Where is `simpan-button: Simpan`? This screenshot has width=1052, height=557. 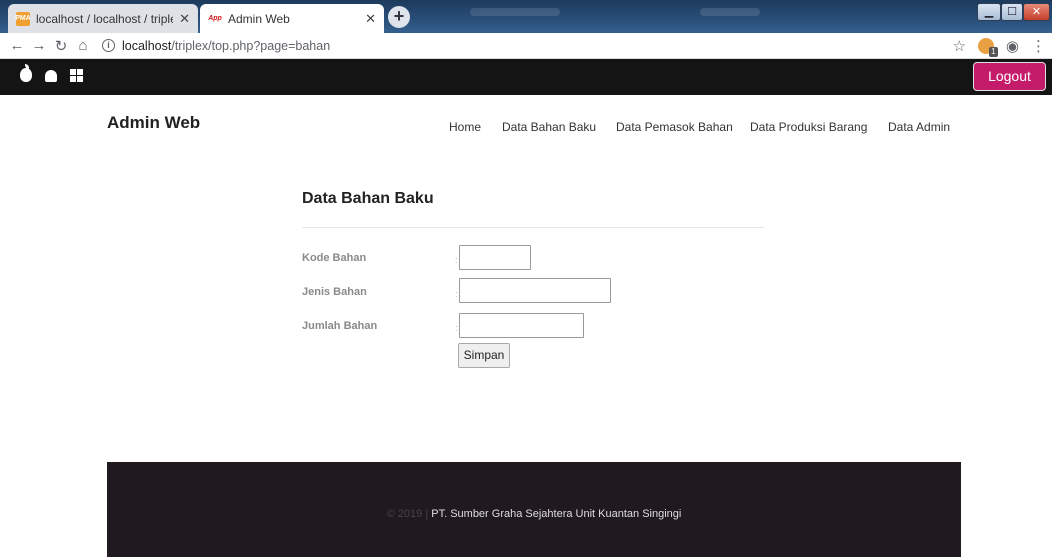 simpan-button: Simpan is located at coordinates (484, 355).